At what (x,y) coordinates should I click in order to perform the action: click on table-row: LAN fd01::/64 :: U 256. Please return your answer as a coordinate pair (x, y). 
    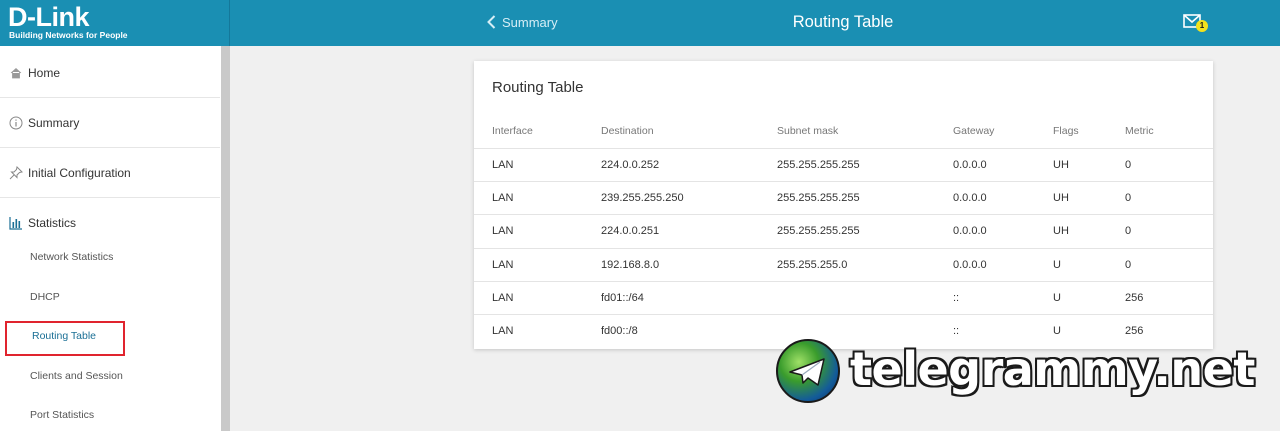
    Looking at the image, I should click on (843, 297).